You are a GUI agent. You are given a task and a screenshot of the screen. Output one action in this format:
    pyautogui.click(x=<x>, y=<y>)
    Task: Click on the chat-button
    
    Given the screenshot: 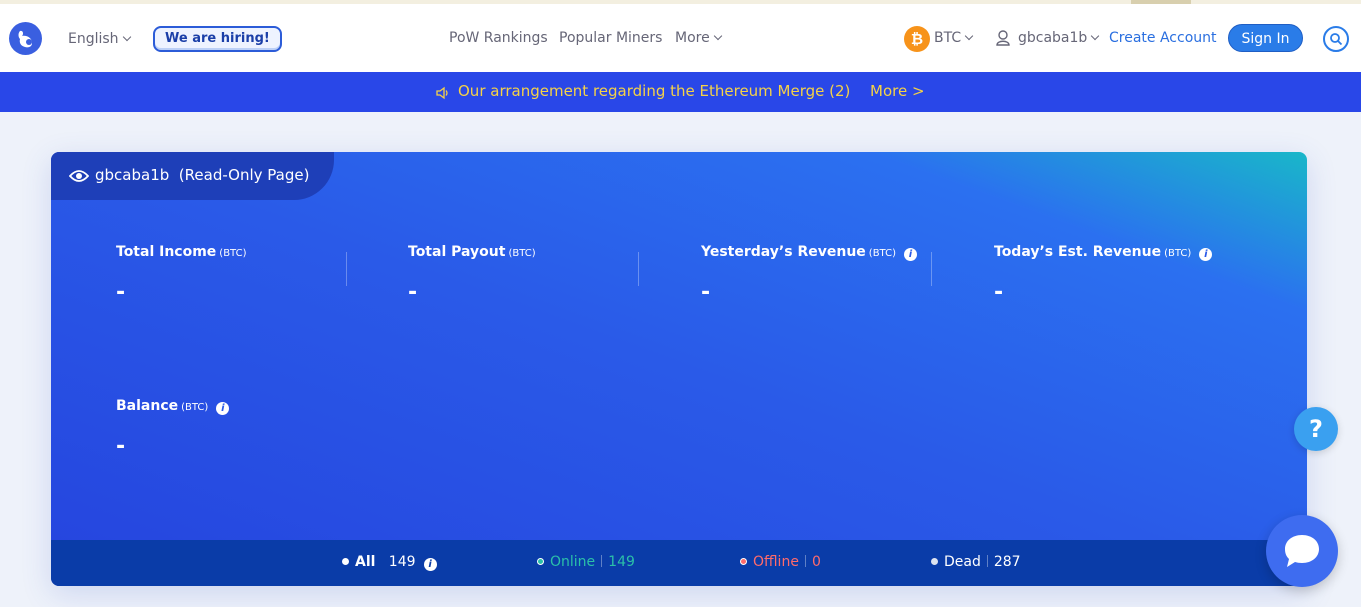 What is the action you would take?
    pyautogui.click(x=1302, y=551)
    